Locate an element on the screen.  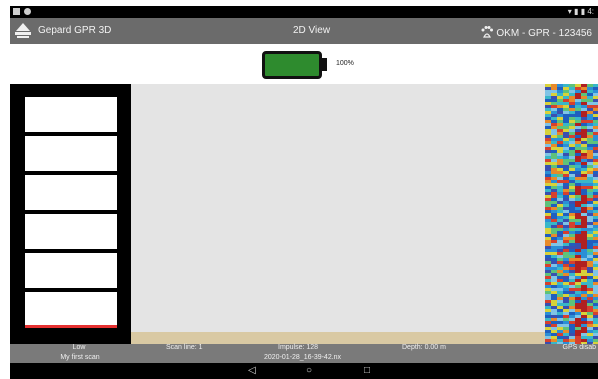
radargram-image is located at coordinates (571, 214).